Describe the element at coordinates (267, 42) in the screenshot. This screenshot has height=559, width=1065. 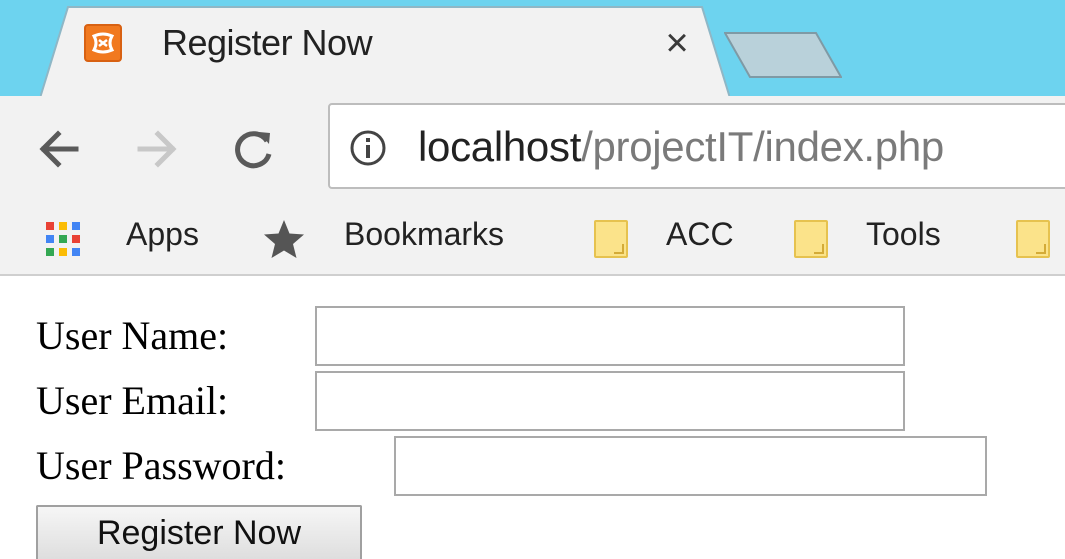
I see `tab-title: Register Now` at that location.